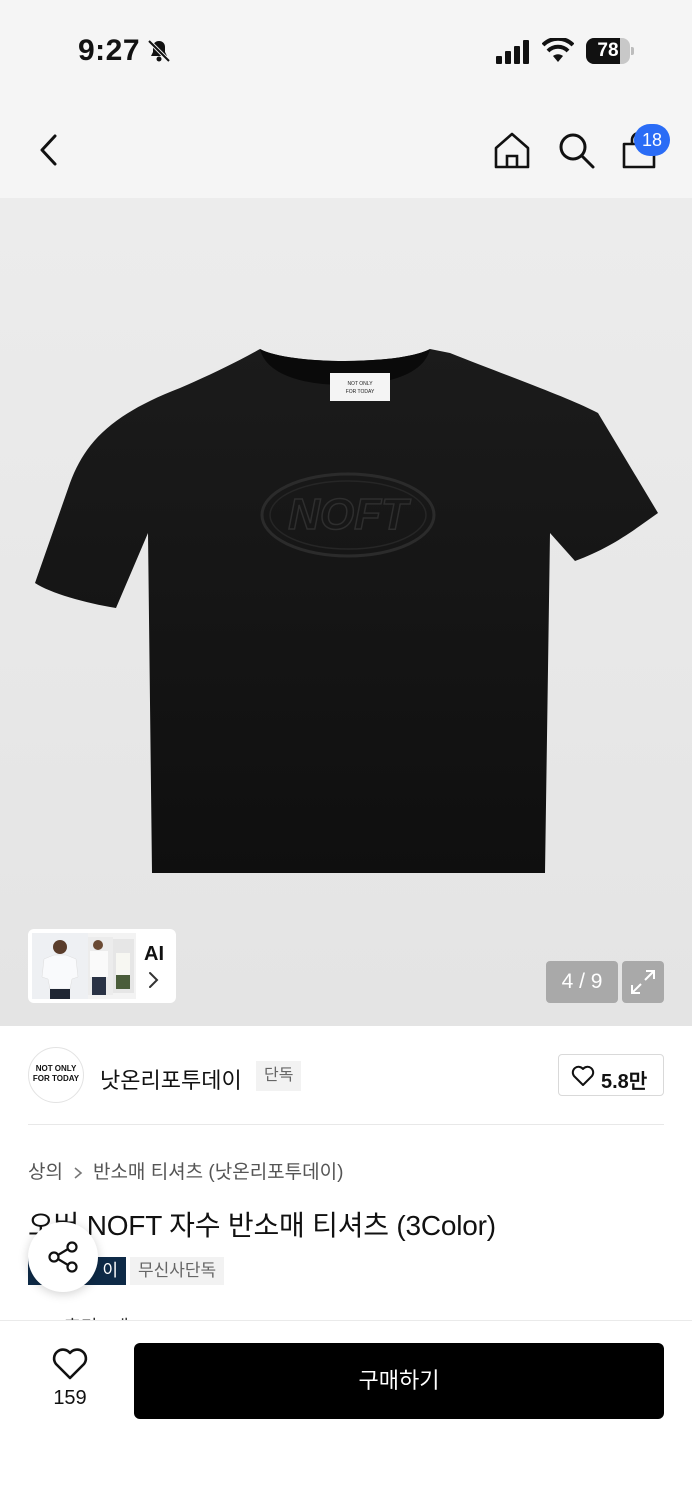 The height and width of the screenshot is (1500, 692). What do you see at coordinates (177, 1271) in the screenshot?
I see `product-tag-exclusive: 무신사단독` at bounding box center [177, 1271].